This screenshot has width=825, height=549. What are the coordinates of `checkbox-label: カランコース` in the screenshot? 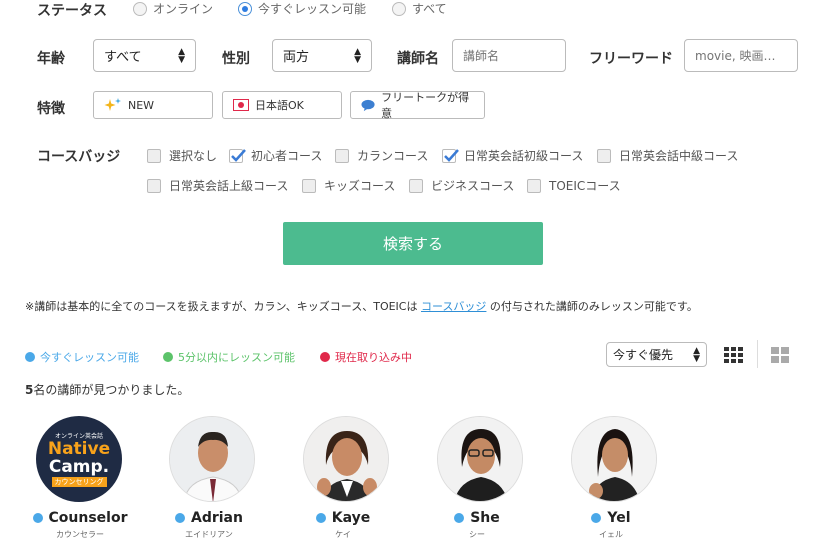 It's located at (393, 156).